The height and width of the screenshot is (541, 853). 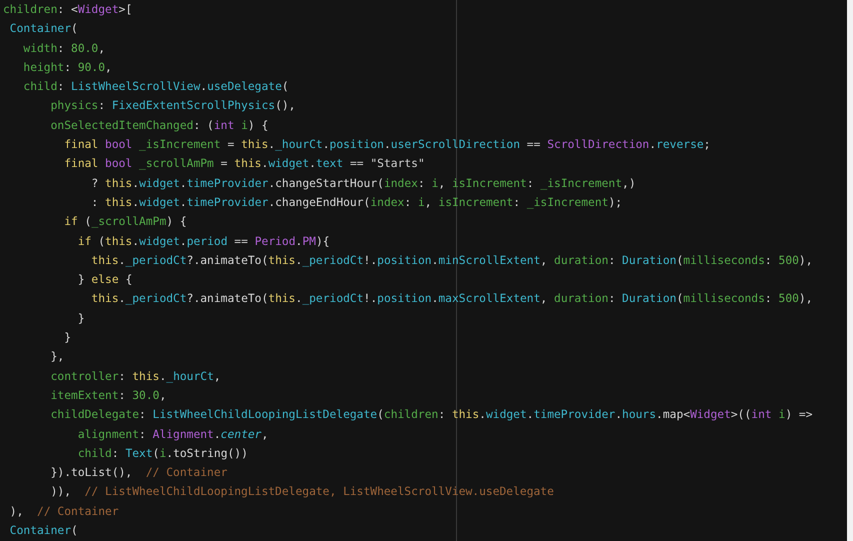 What do you see at coordinates (356, 202) in the screenshot?
I see `code-line: : this.widget.timeProvider.changeEndHour(index: i, isIncrement: _isIncrement);` at bounding box center [356, 202].